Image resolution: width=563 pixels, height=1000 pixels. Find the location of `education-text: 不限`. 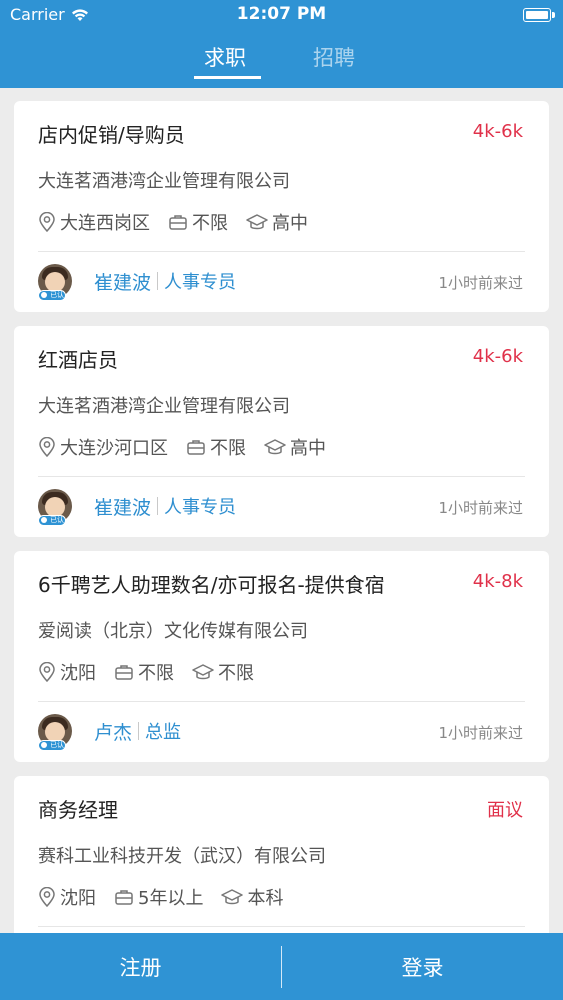

education-text: 不限 is located at coordinates (236, 673).